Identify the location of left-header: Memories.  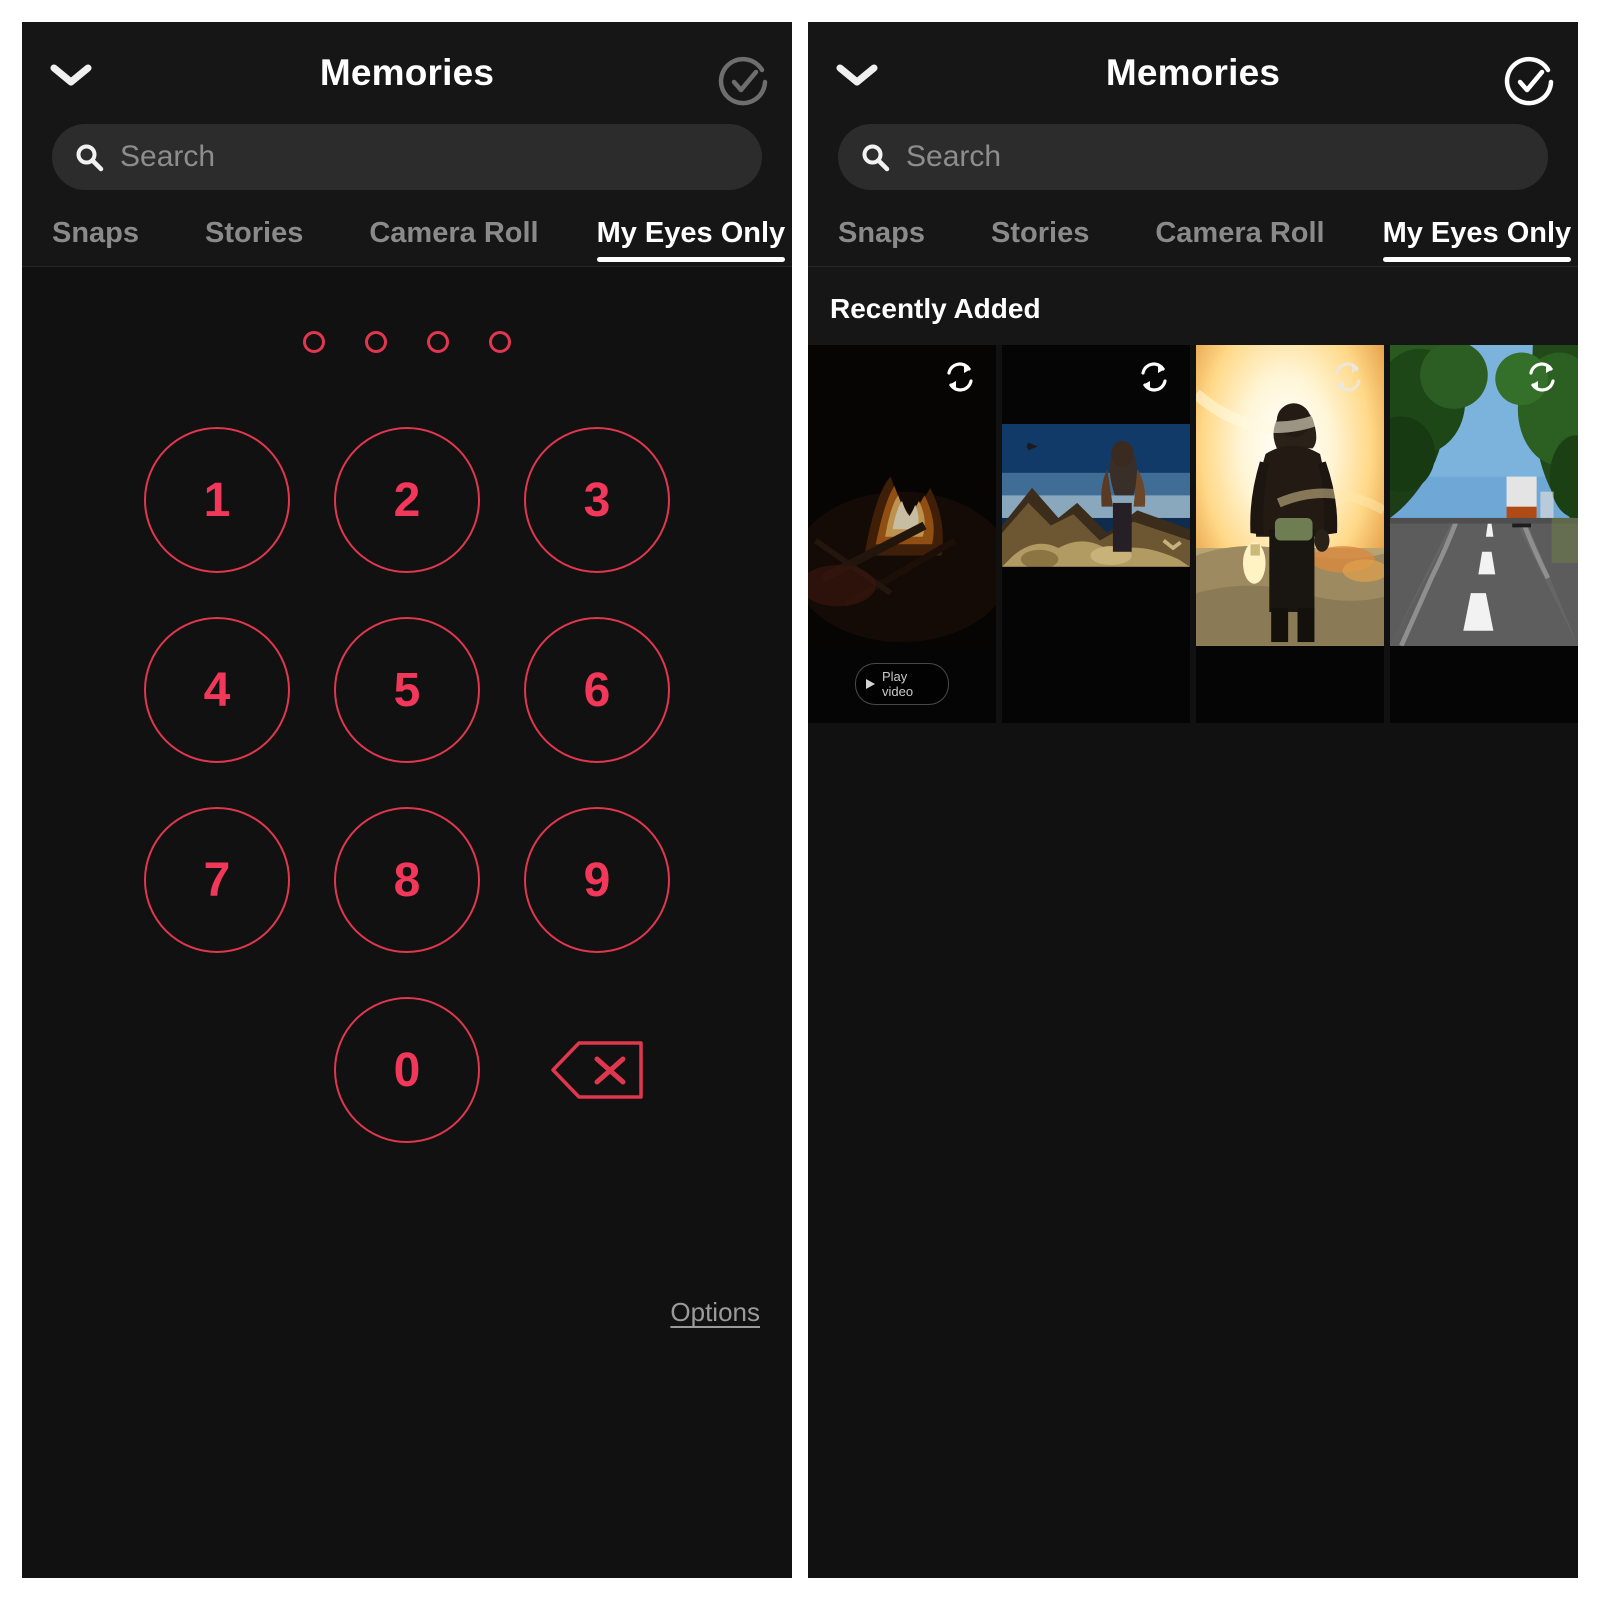
(407, 73).